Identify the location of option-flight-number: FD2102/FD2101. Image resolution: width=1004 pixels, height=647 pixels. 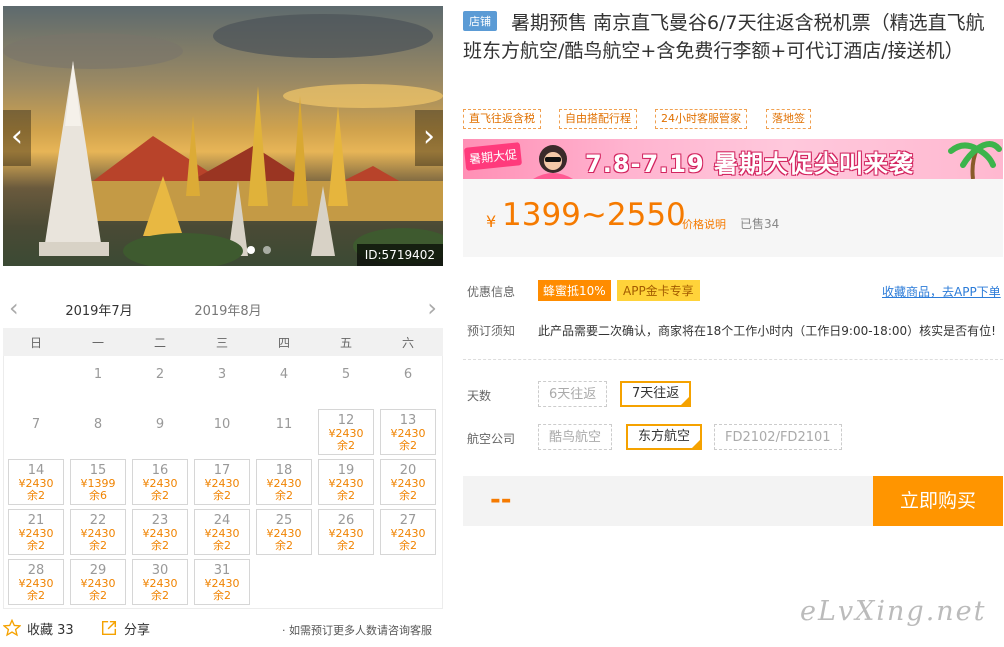
(778, 437).